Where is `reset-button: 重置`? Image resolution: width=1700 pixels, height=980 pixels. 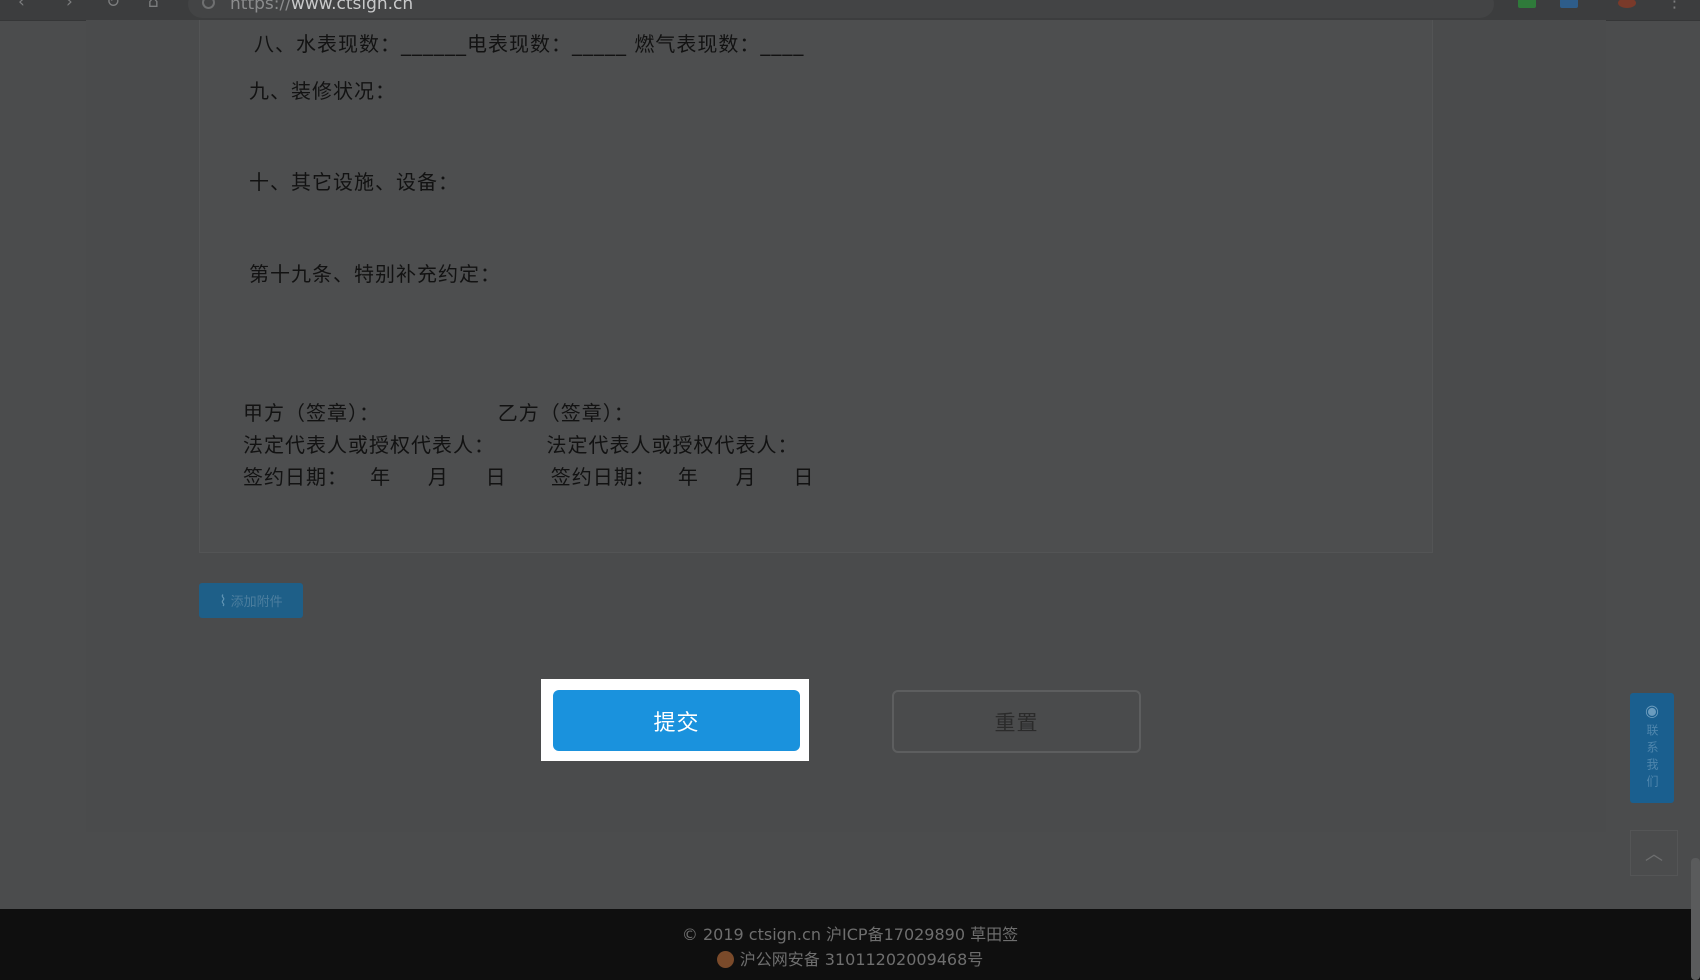
reset-button: 重置 is located at coordinates (1016, 721).